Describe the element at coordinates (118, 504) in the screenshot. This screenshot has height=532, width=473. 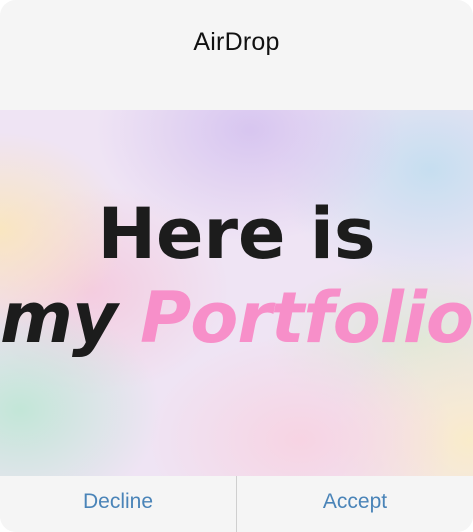
I see `decline-button: Decline` at that location.